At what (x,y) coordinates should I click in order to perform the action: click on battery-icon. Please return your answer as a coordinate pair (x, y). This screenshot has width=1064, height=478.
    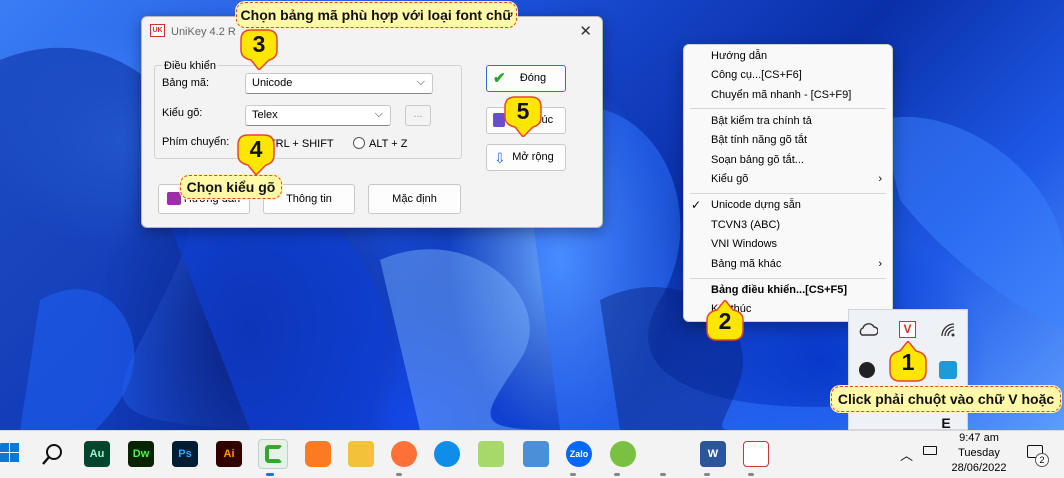
    Looking at the image, I should click on (930, 450).